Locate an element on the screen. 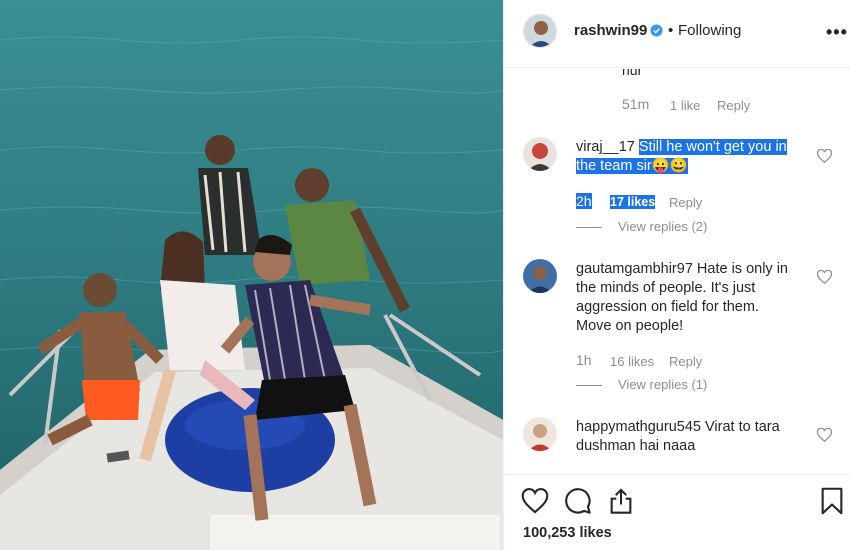  author-username: rashwin99 is located at coordinates (610, 30).